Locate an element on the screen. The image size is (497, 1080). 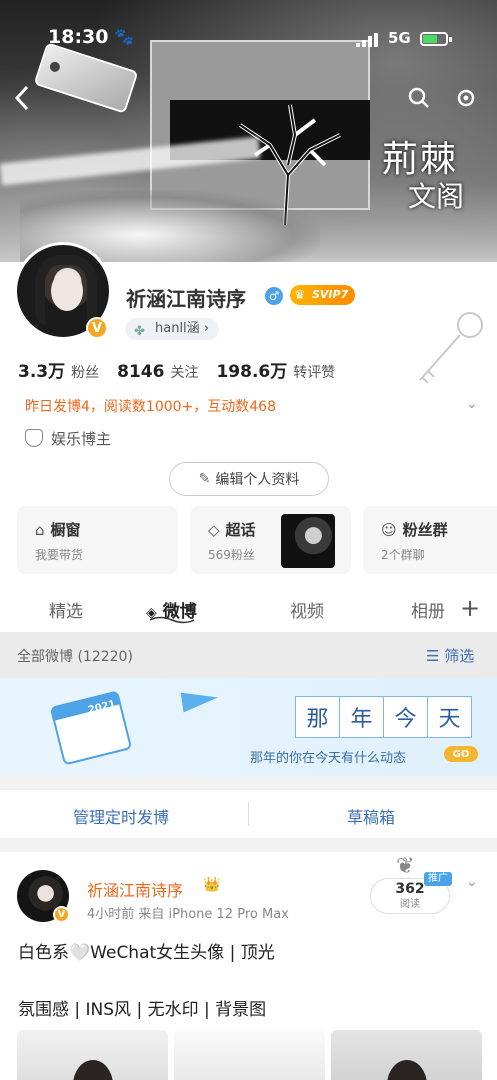
back-button is located at coordinates (22, 98).